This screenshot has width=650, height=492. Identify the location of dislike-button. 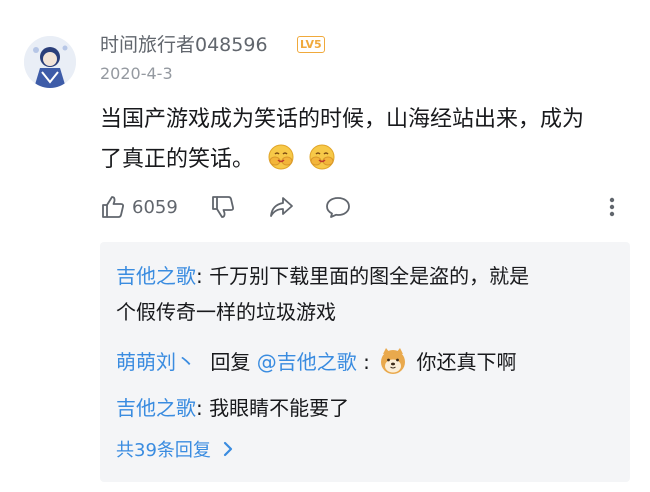
(223, 207).